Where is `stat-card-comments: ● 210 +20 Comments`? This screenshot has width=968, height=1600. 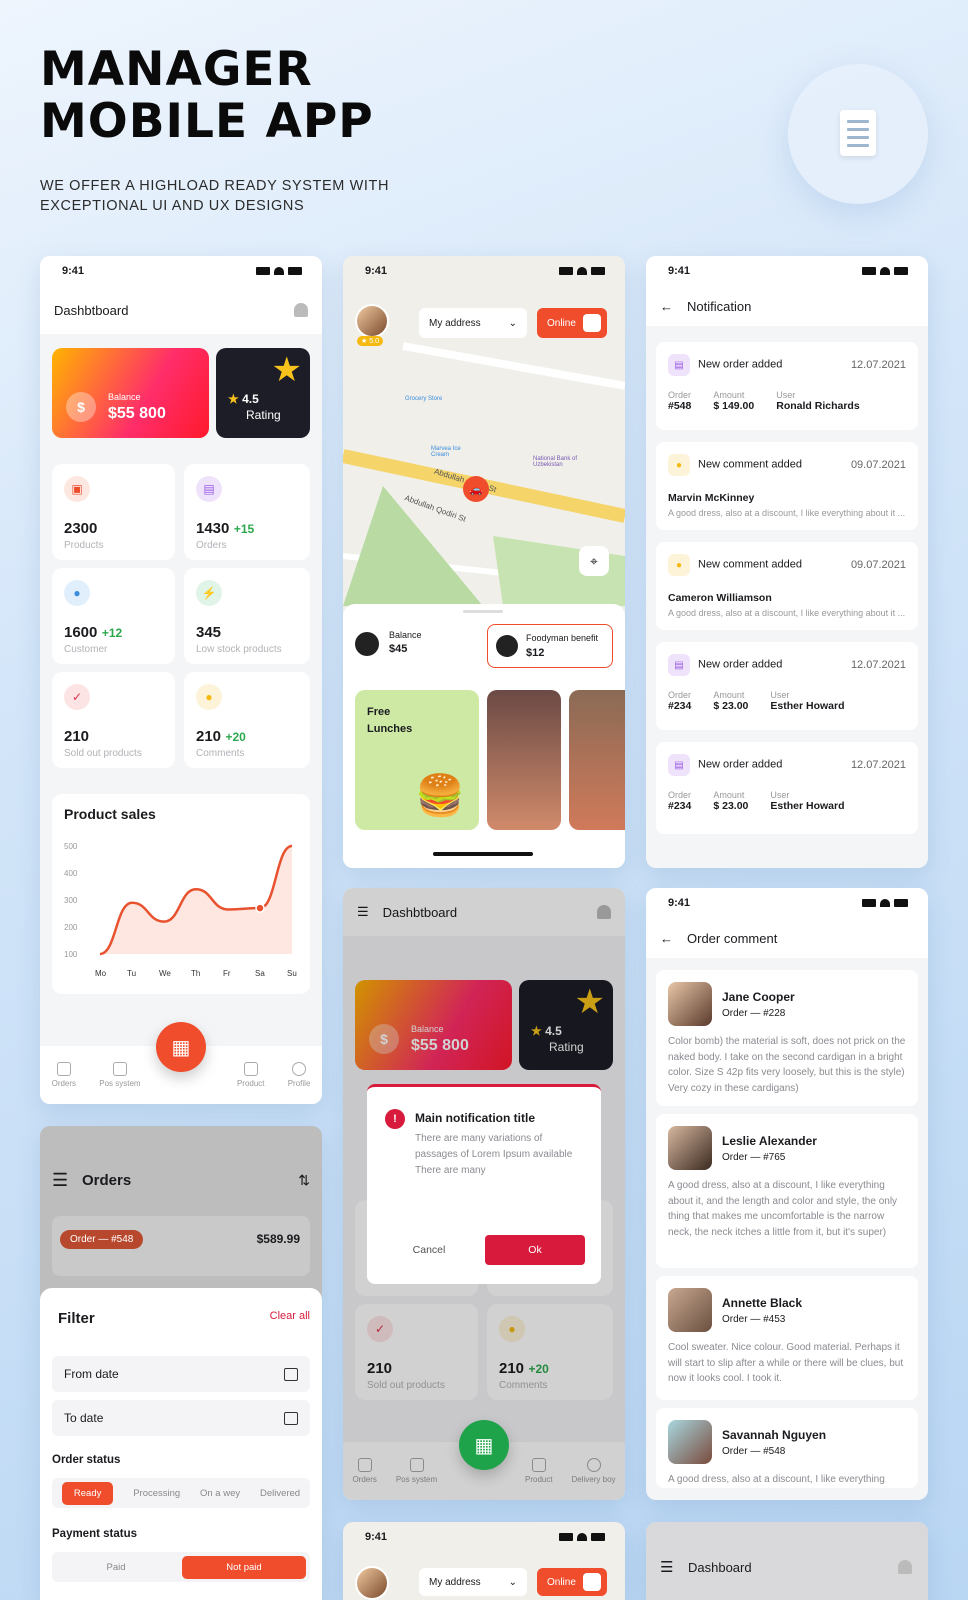
stat-card-comments: ● 210 +20 Comments is located at coordinates (247, 720).